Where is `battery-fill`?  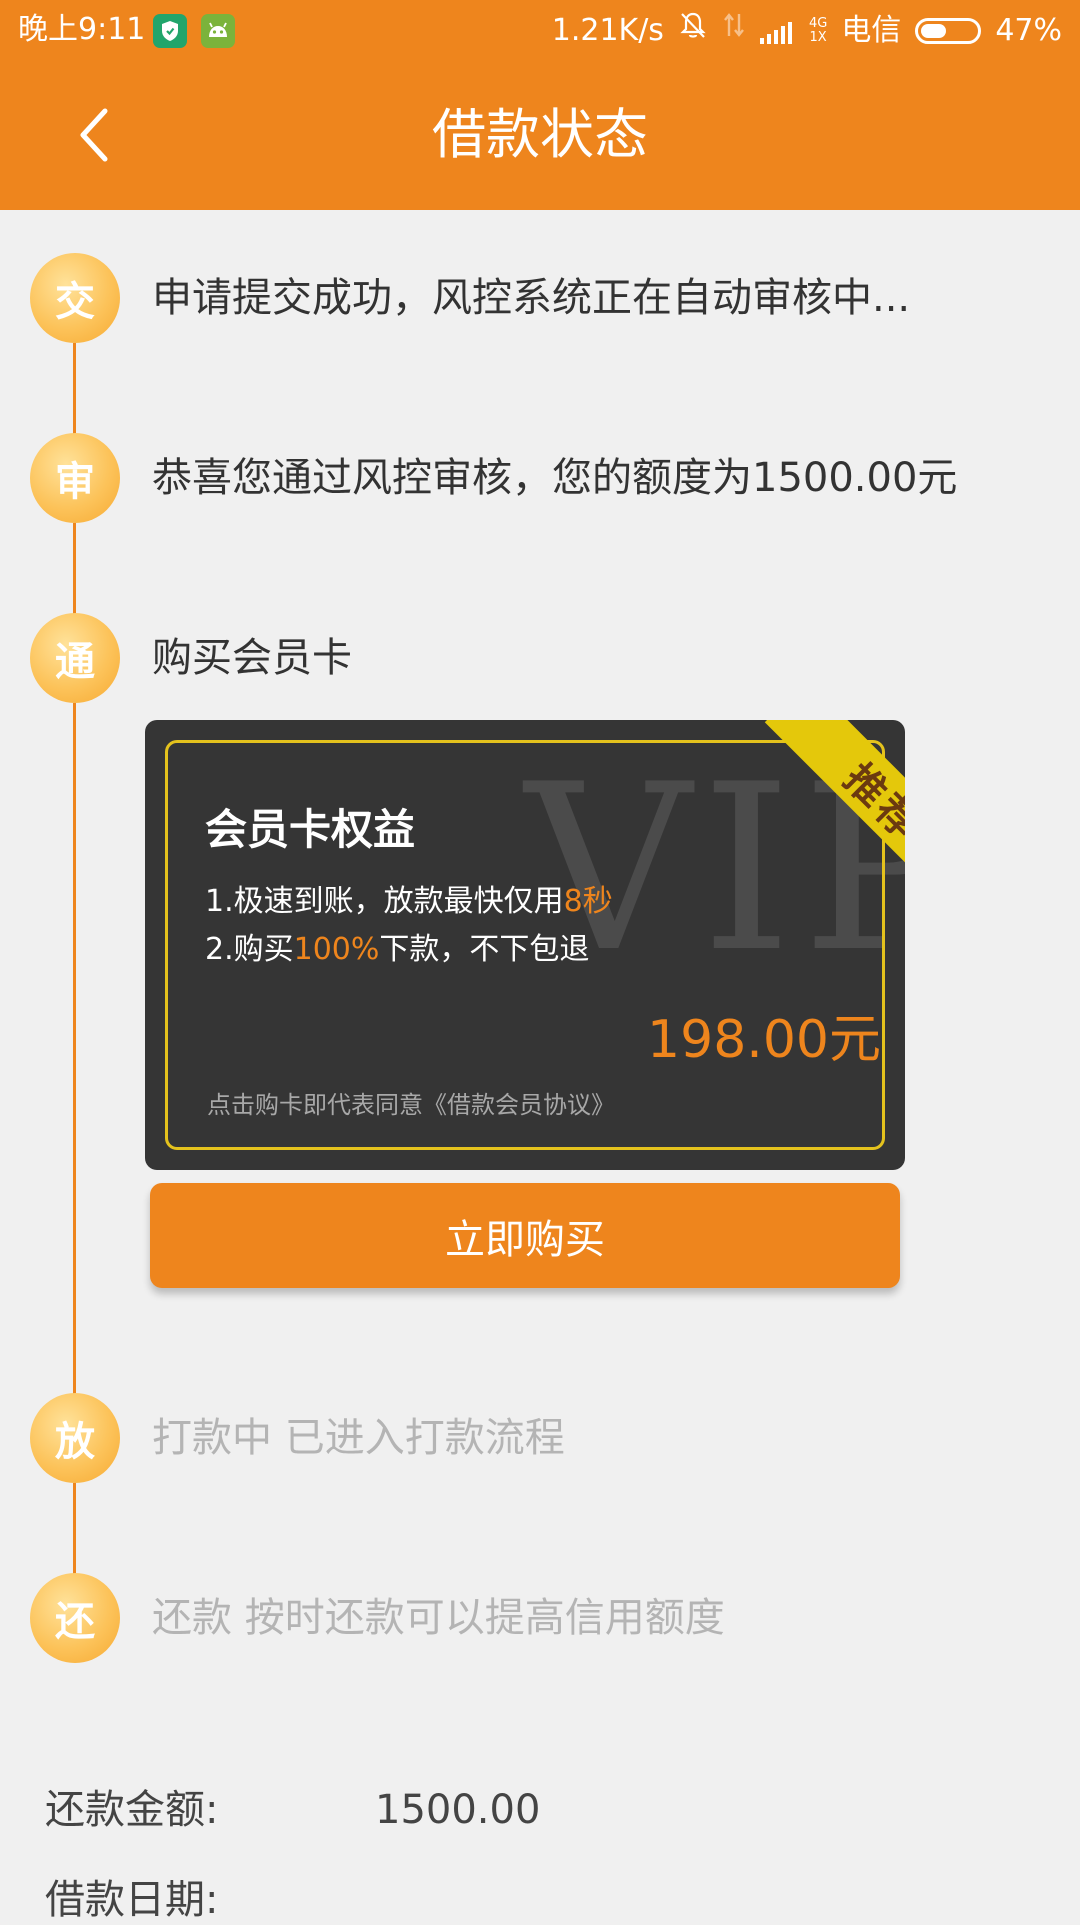
battery-fill is located at coordinates (934, 30).